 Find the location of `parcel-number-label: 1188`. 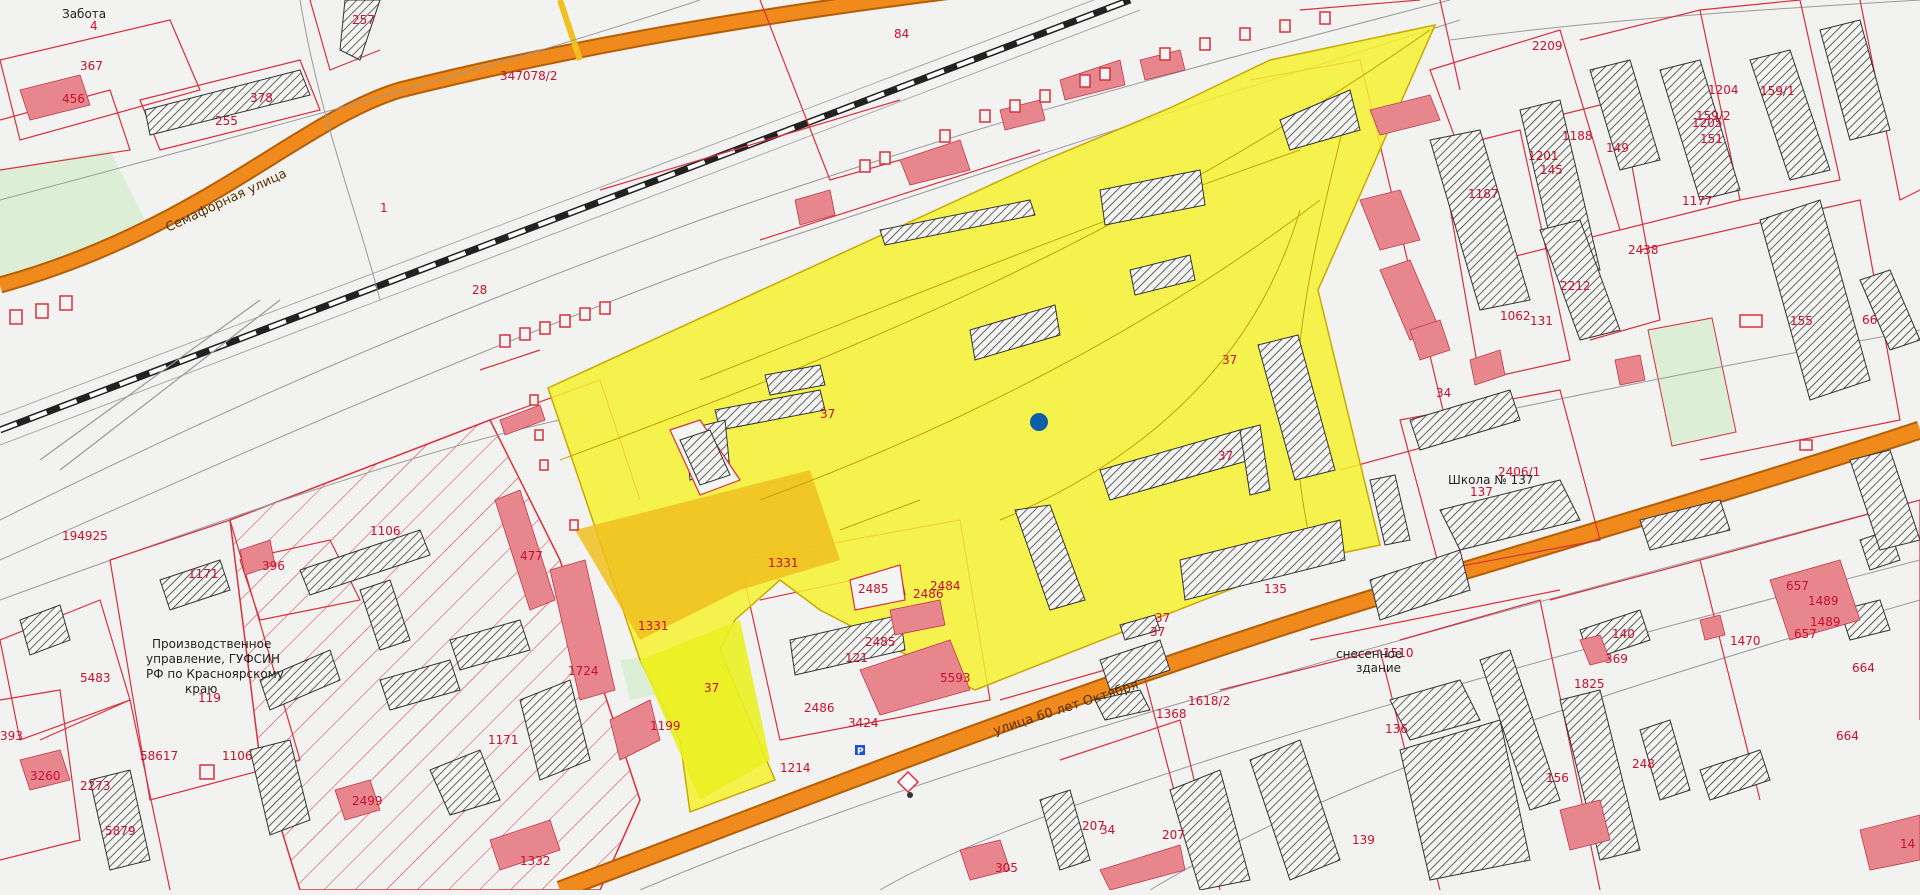

parcel-number-label: 1188 is located at coordinates (1577, 136).